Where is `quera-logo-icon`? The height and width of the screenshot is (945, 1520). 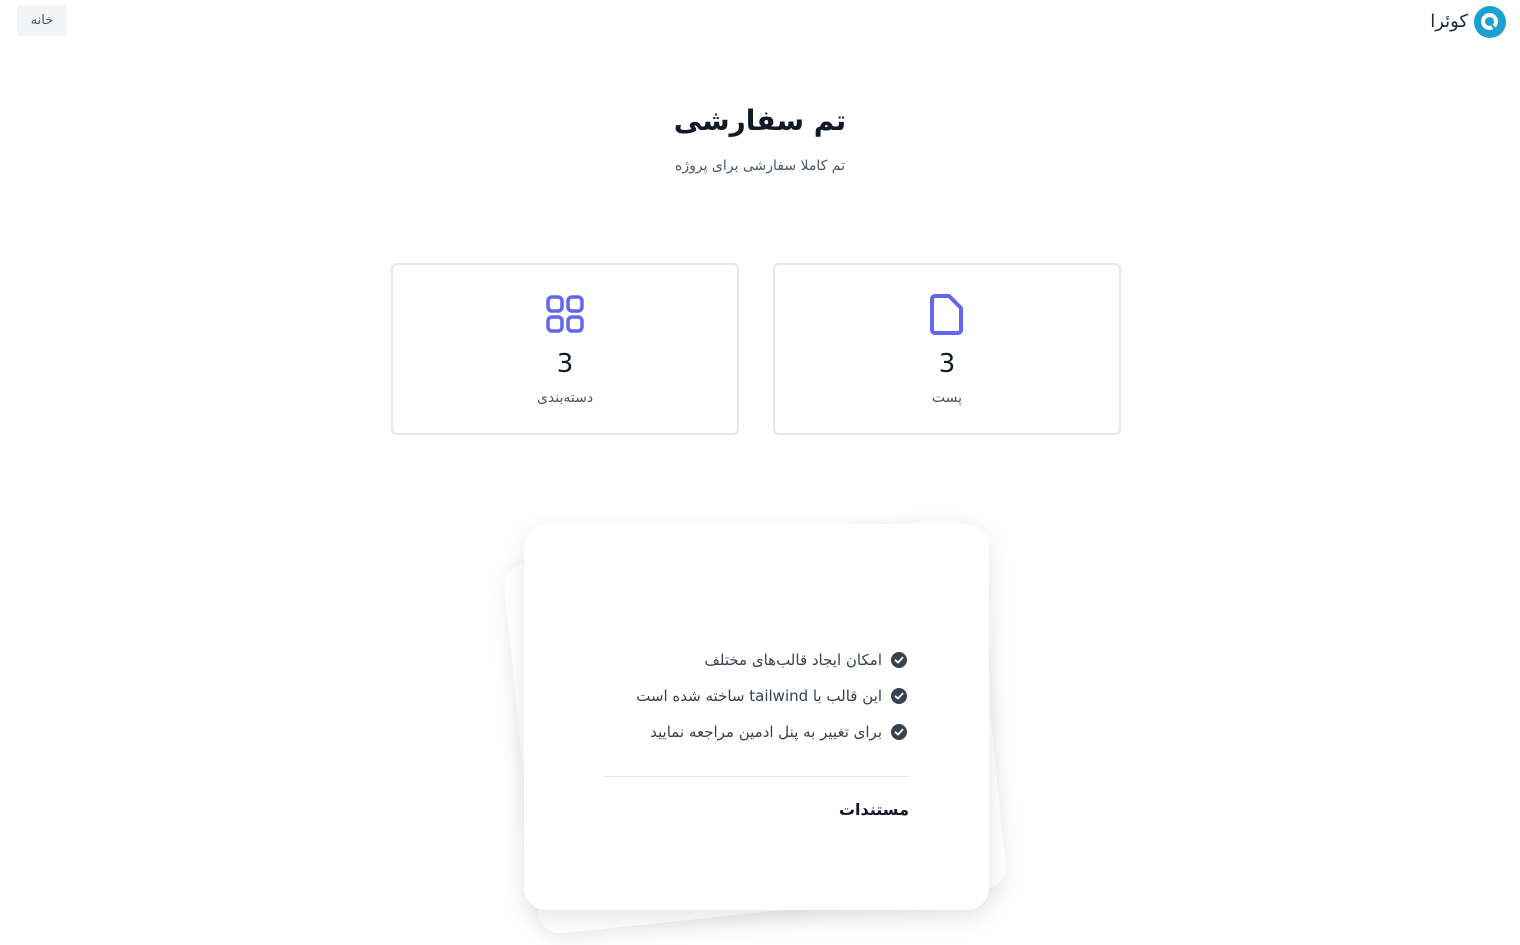 quera-logo-icon is located at coordinates (1490, 22).